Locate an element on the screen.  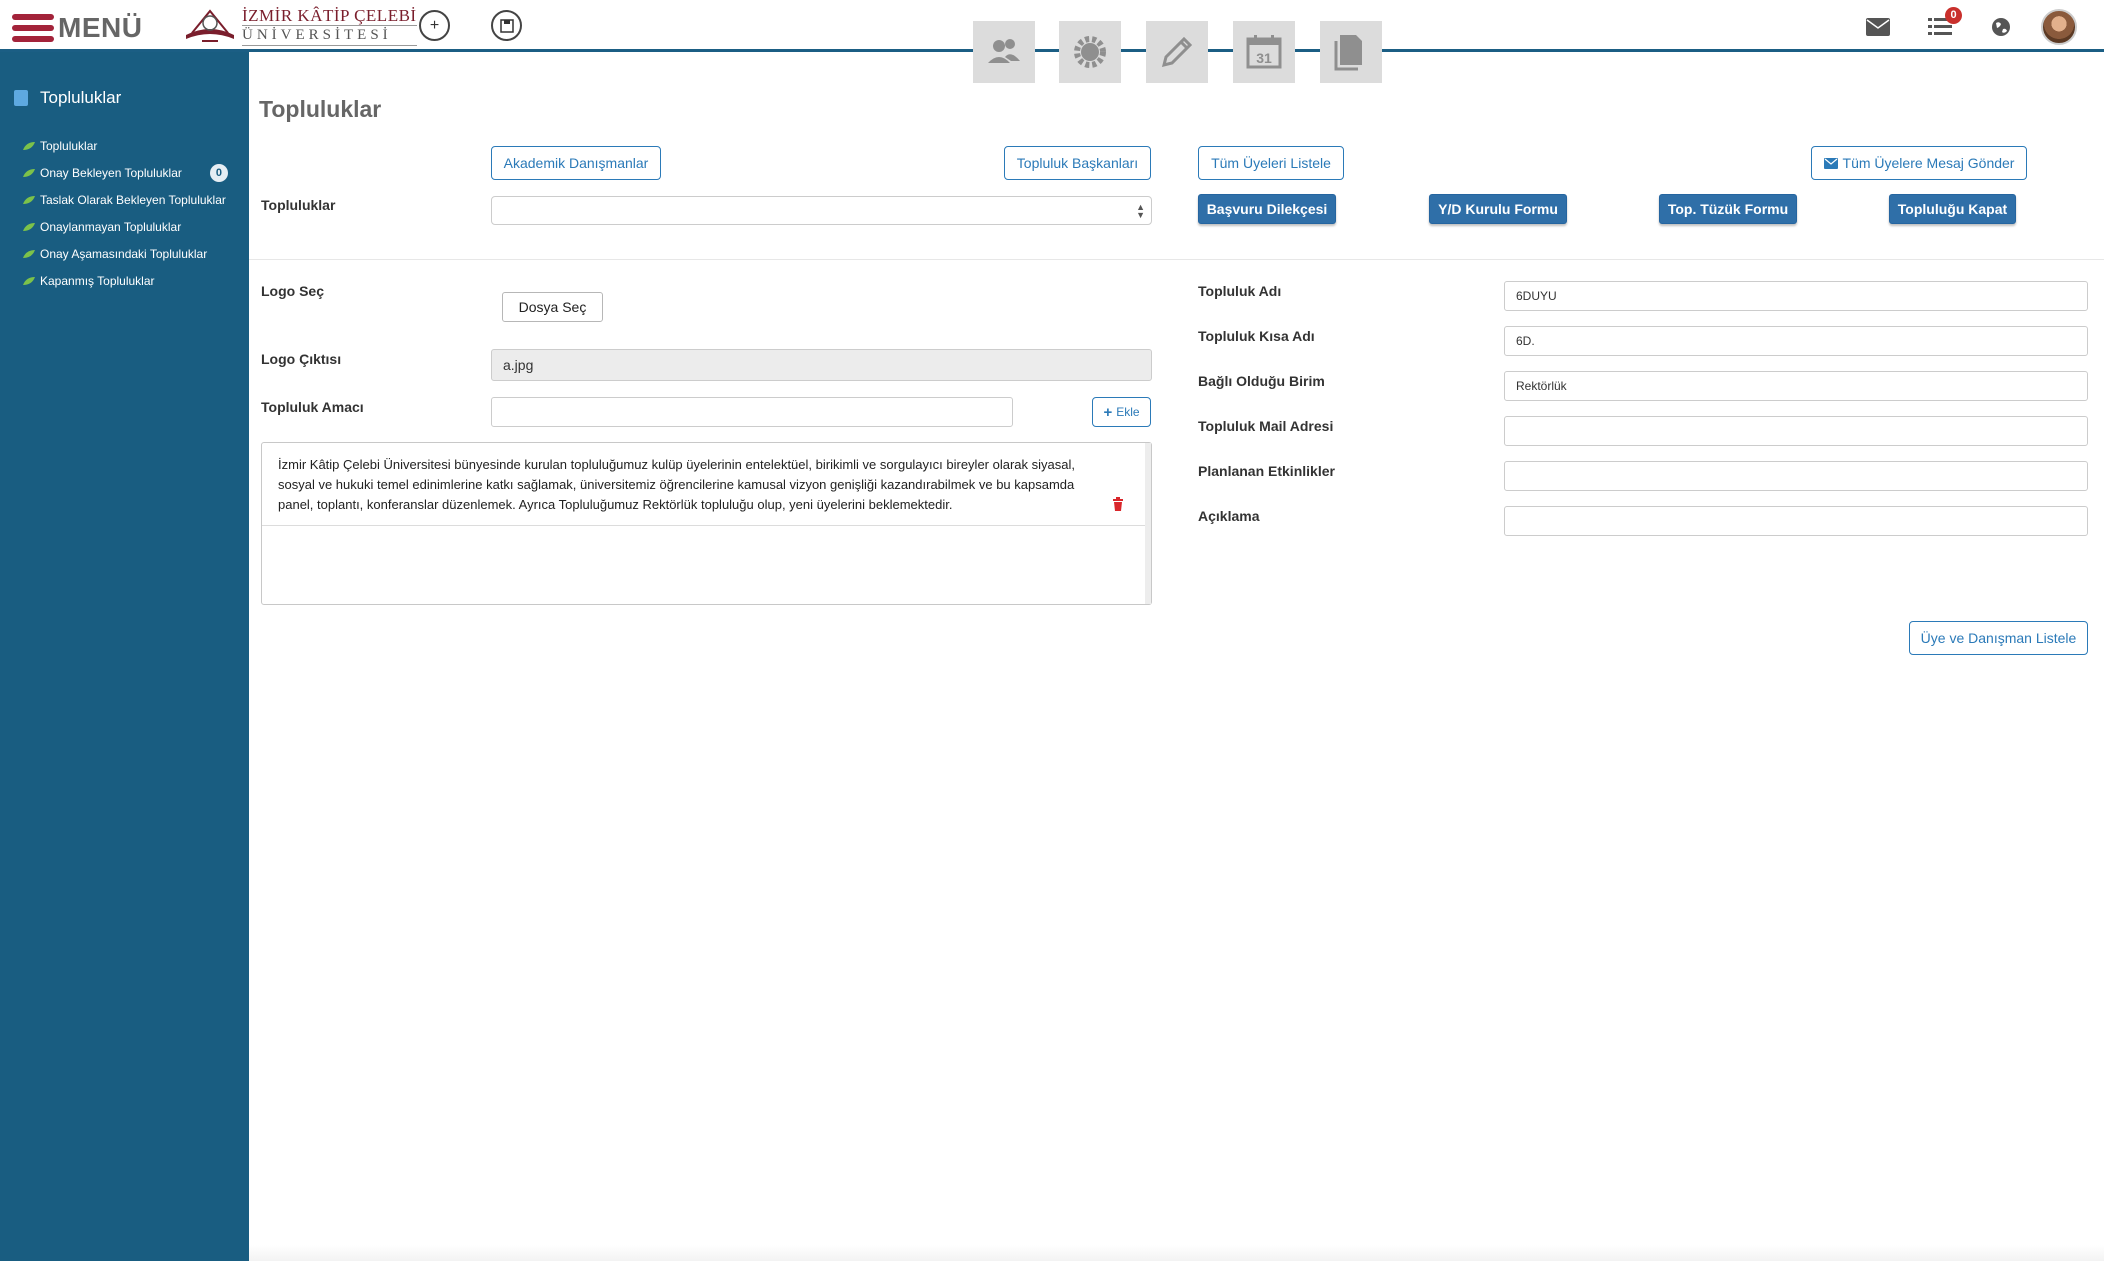
message-all-members-label: Tüm Üyelere Mesaj Gönder is located at coordinates (1928, 163).